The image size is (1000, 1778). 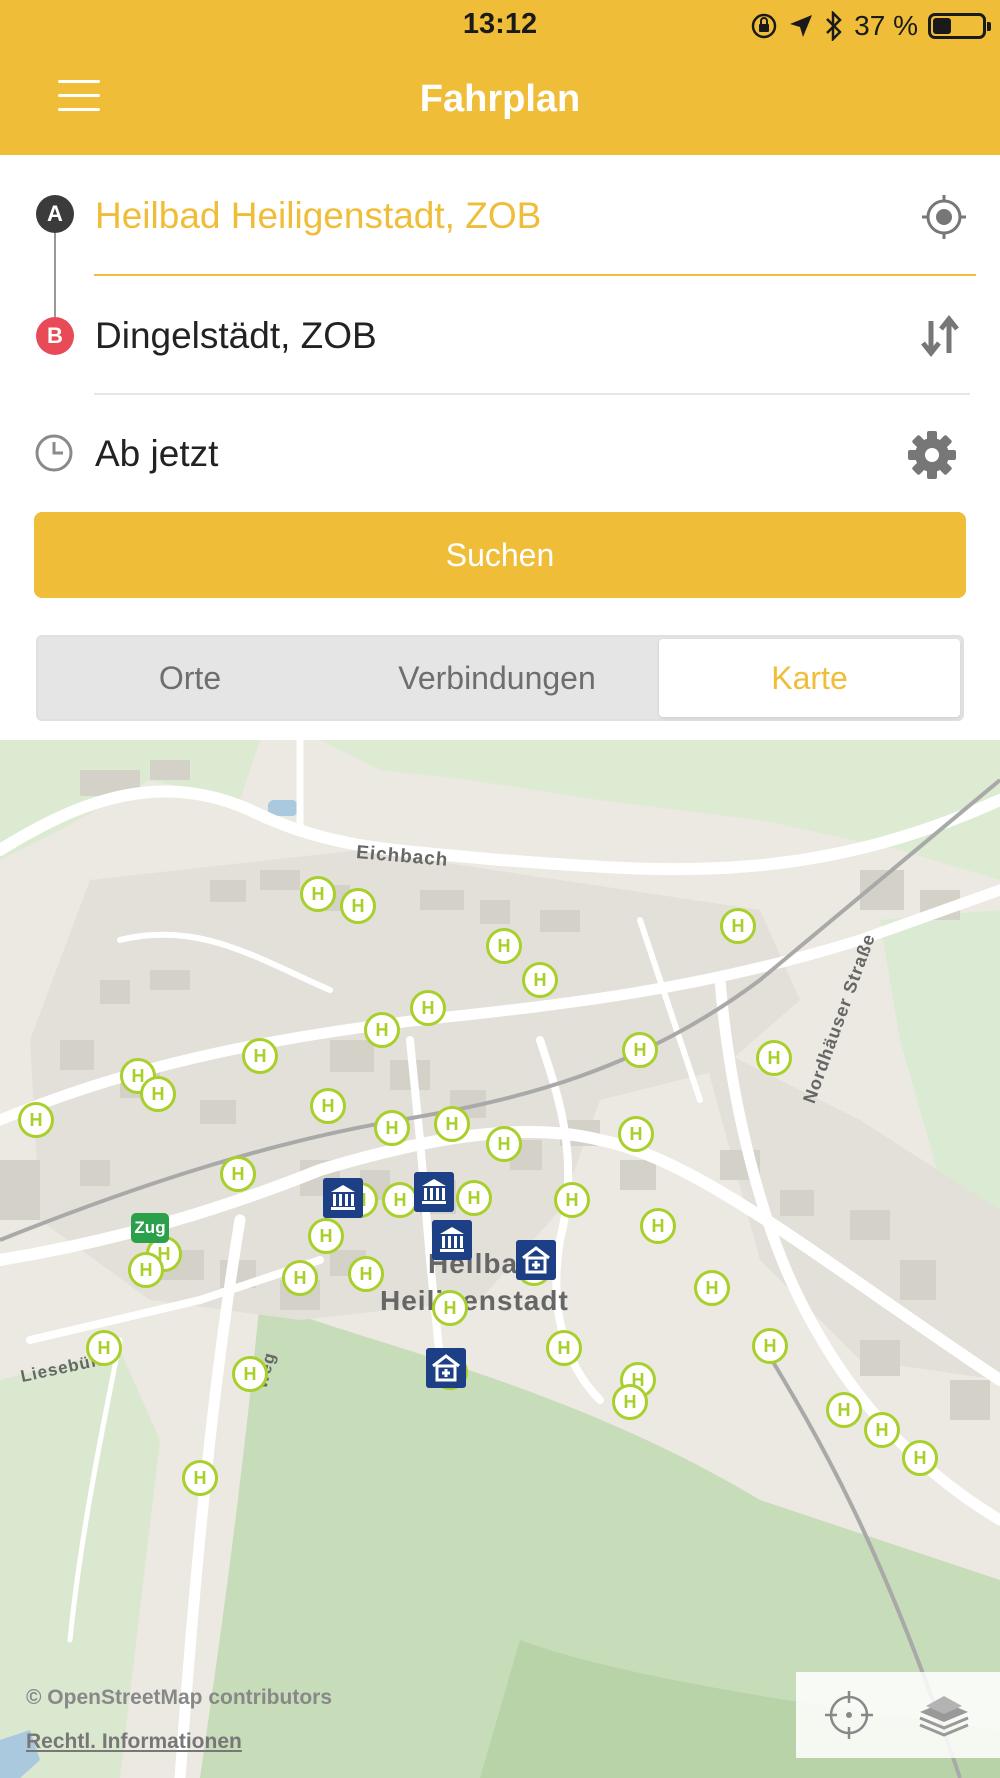 I want to click on swap-icon, so click(x=940, y=338).